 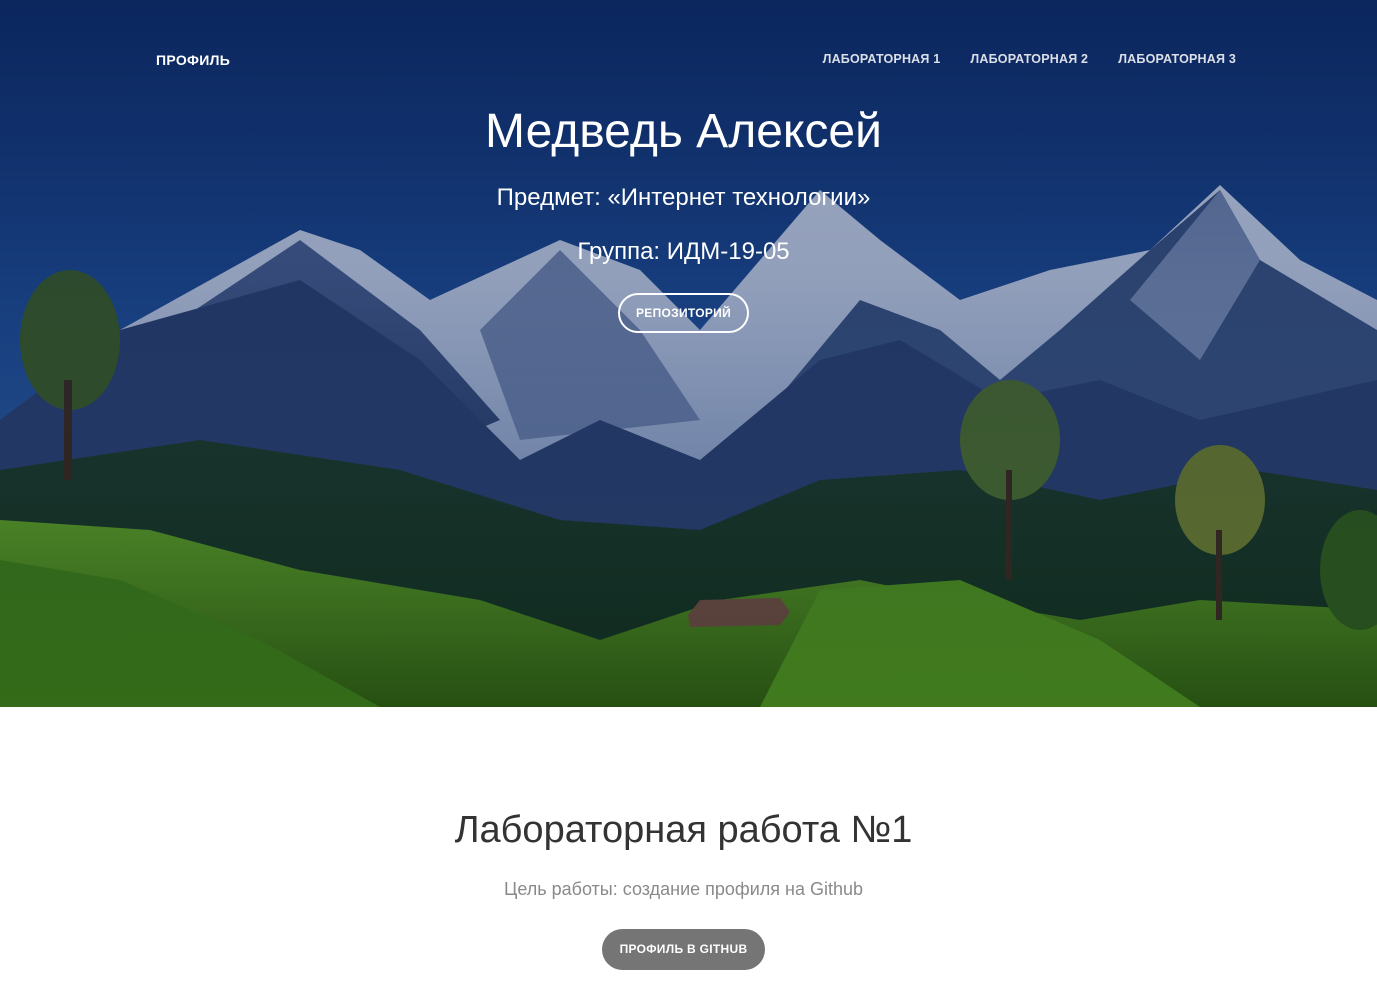 I want to click on nav-link-lab-2: ЛАБОРАТОРНАЯ 2, so click(x=1029, y=59).